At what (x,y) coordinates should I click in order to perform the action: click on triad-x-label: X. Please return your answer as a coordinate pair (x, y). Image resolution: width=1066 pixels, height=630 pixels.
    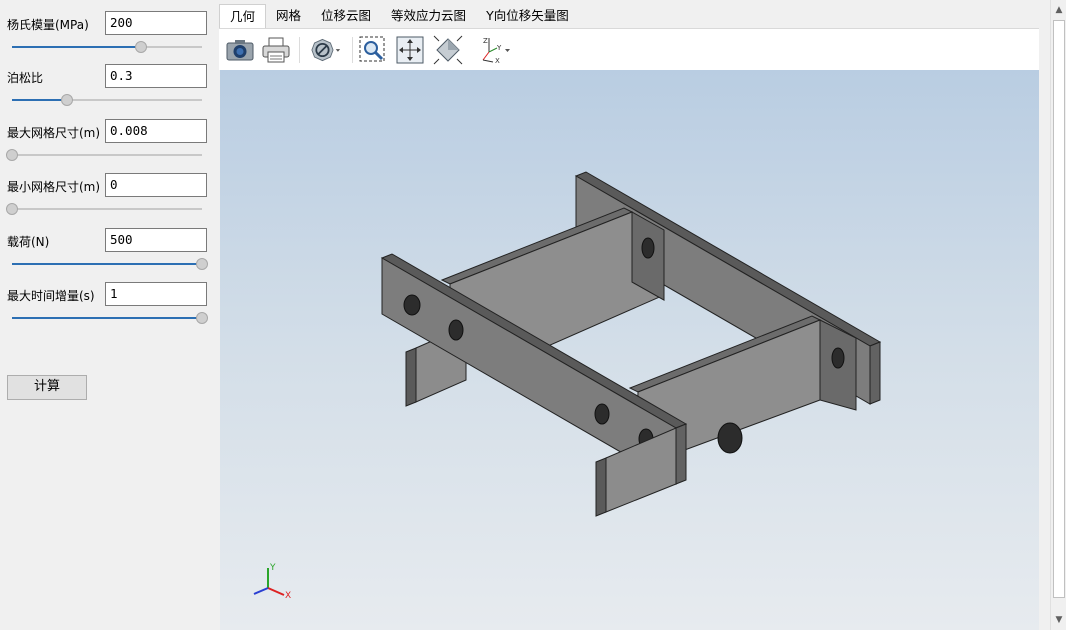
    Looking at the image, I should click on (288, 596).